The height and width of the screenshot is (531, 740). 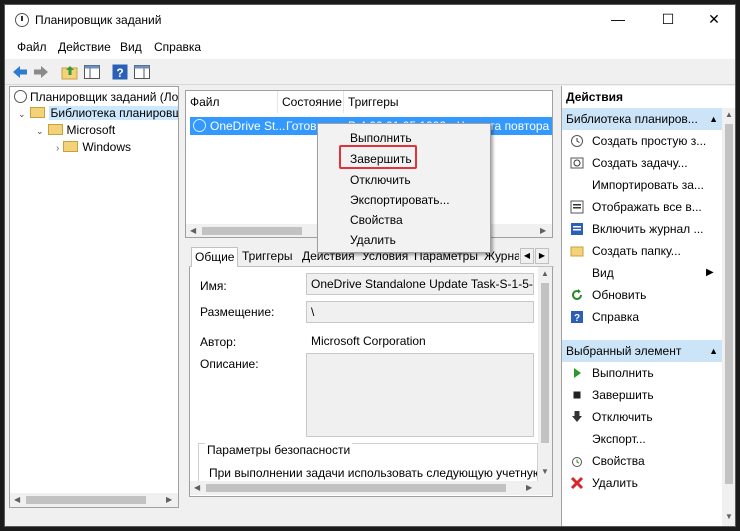 I want to click on name-label: Имя:, so click(x=213, y=286).